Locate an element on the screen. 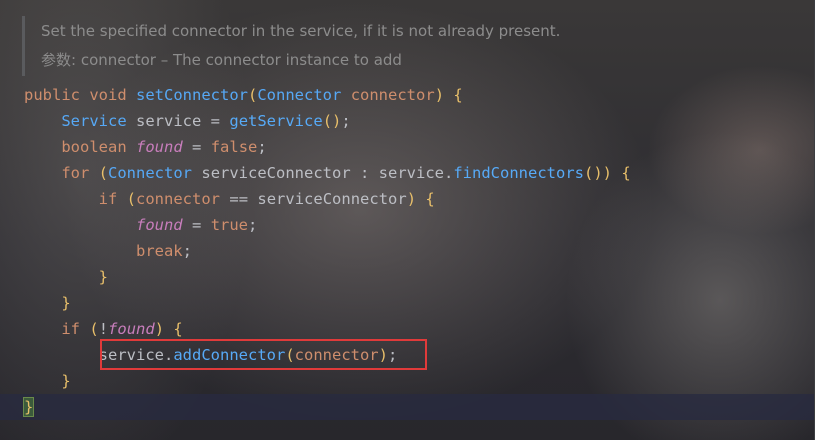  code-line-12: } is located at coordinates (407, 381).